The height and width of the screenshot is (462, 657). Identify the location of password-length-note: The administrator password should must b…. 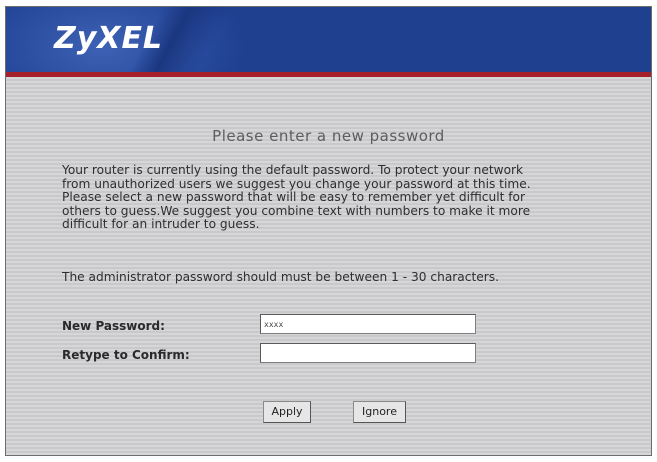
(280, 277).